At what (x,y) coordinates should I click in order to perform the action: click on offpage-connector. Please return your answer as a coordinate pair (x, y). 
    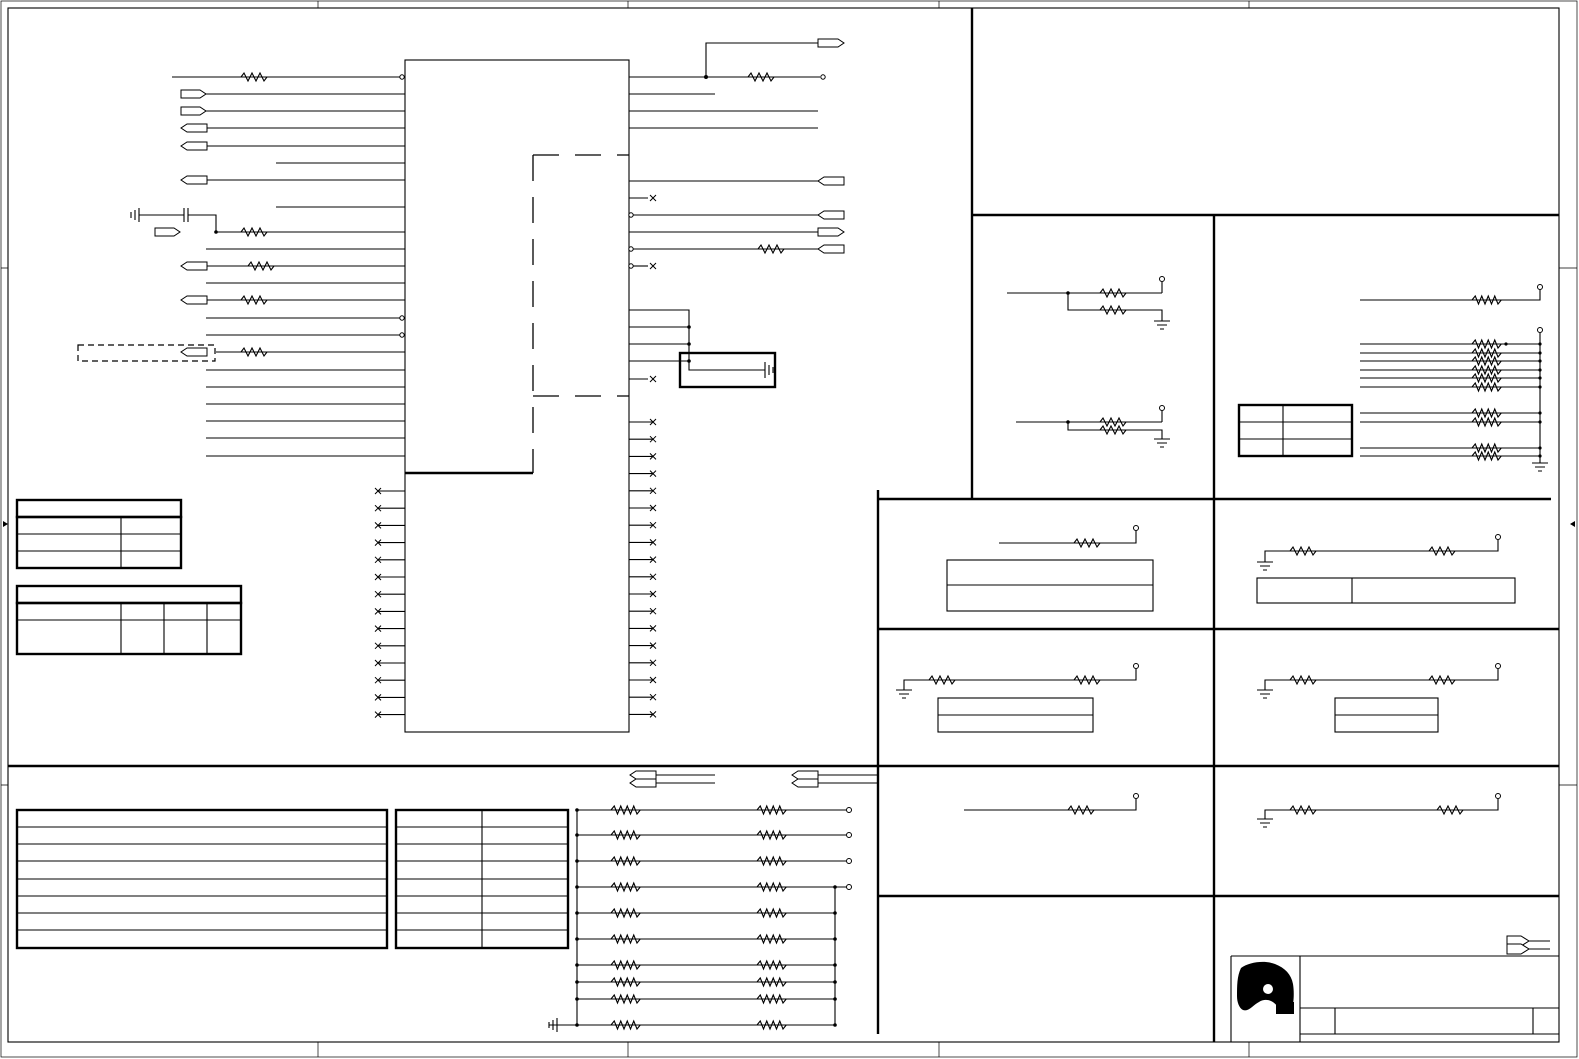
    Looking at the image, I should click on (1528, 945).